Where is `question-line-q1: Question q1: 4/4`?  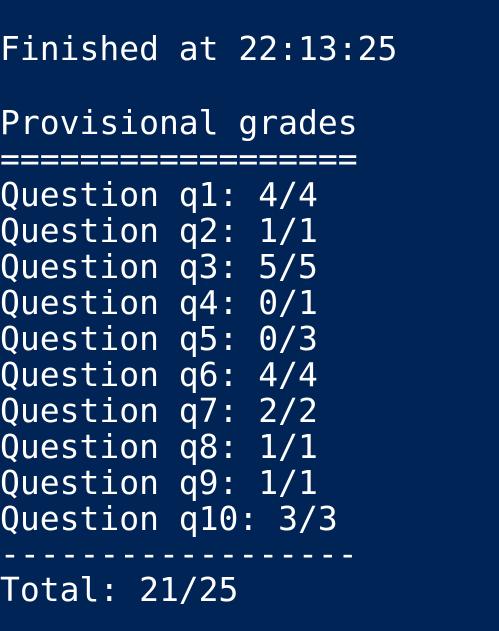 question-line-q1: Question q1: 4/4 is located at coordinates (159, 194).